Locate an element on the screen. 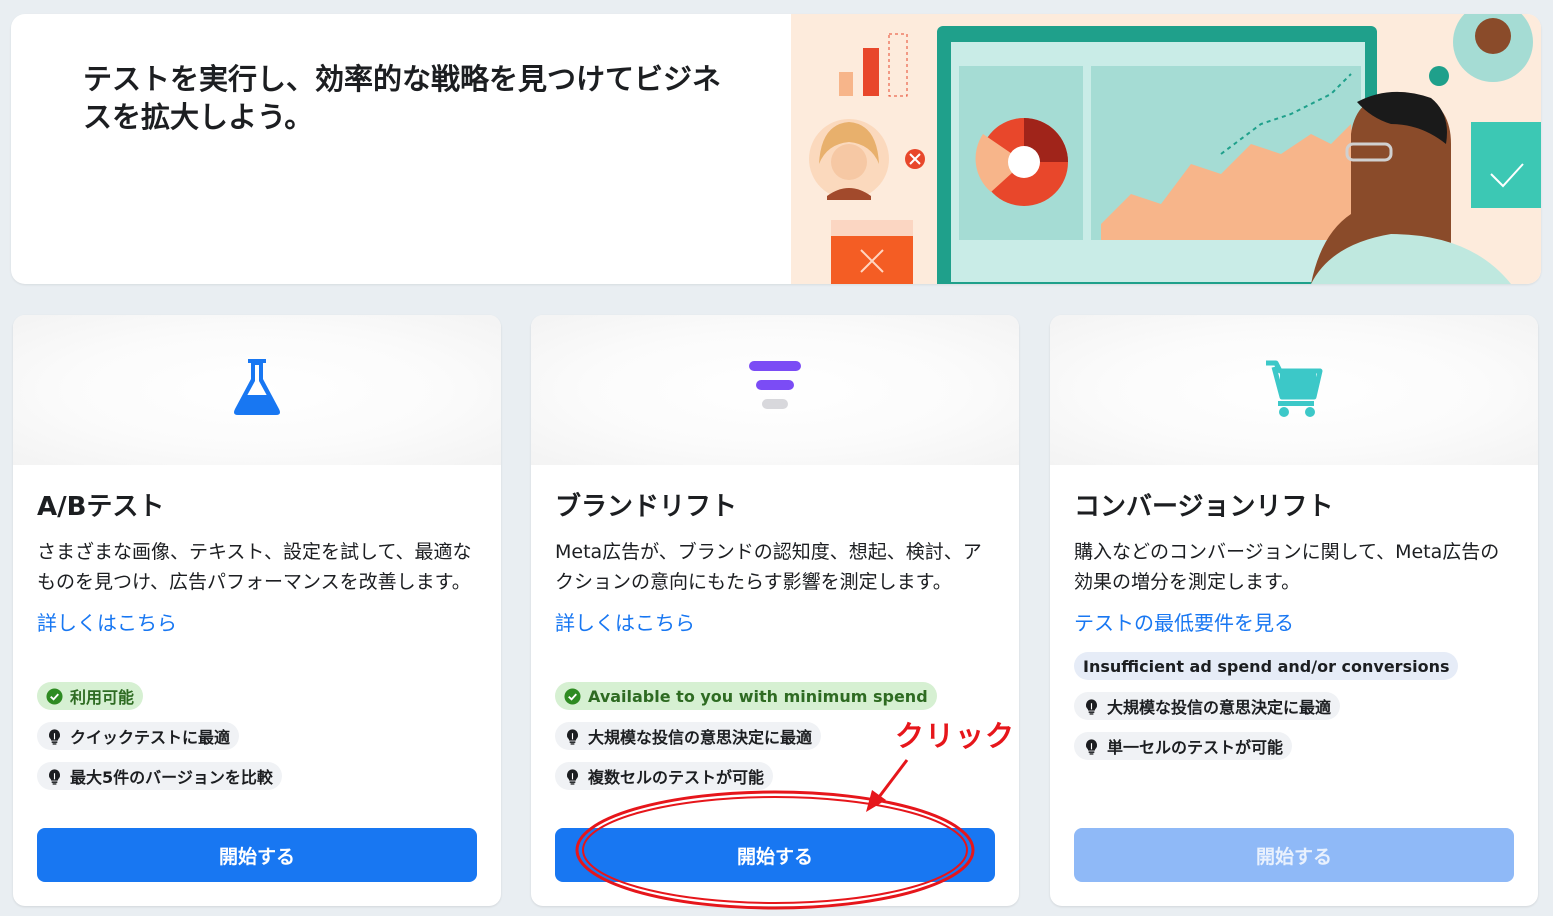 The image size is (1553, 916). card-title: A/Bテスト is located at coordinates (101, 507).